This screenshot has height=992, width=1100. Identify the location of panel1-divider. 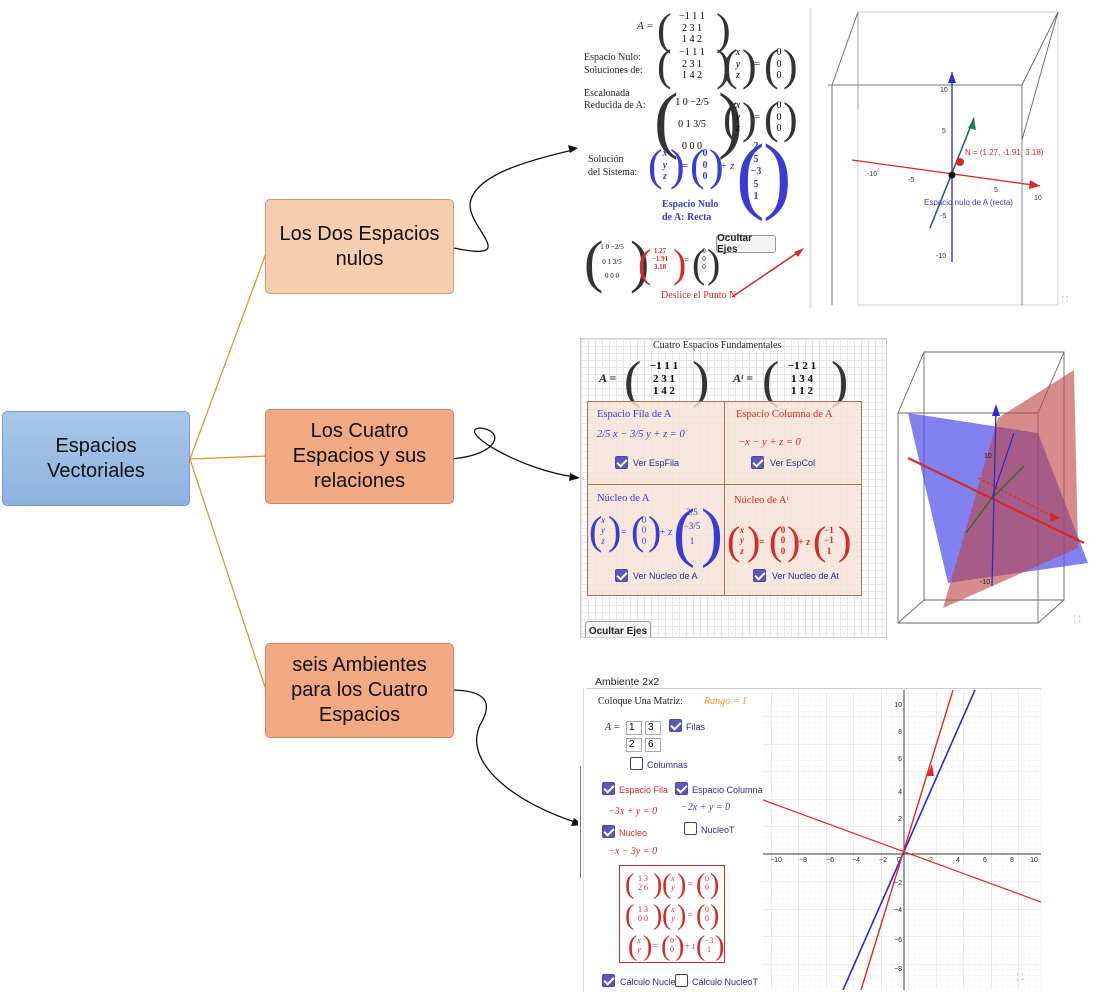
(810, 158).